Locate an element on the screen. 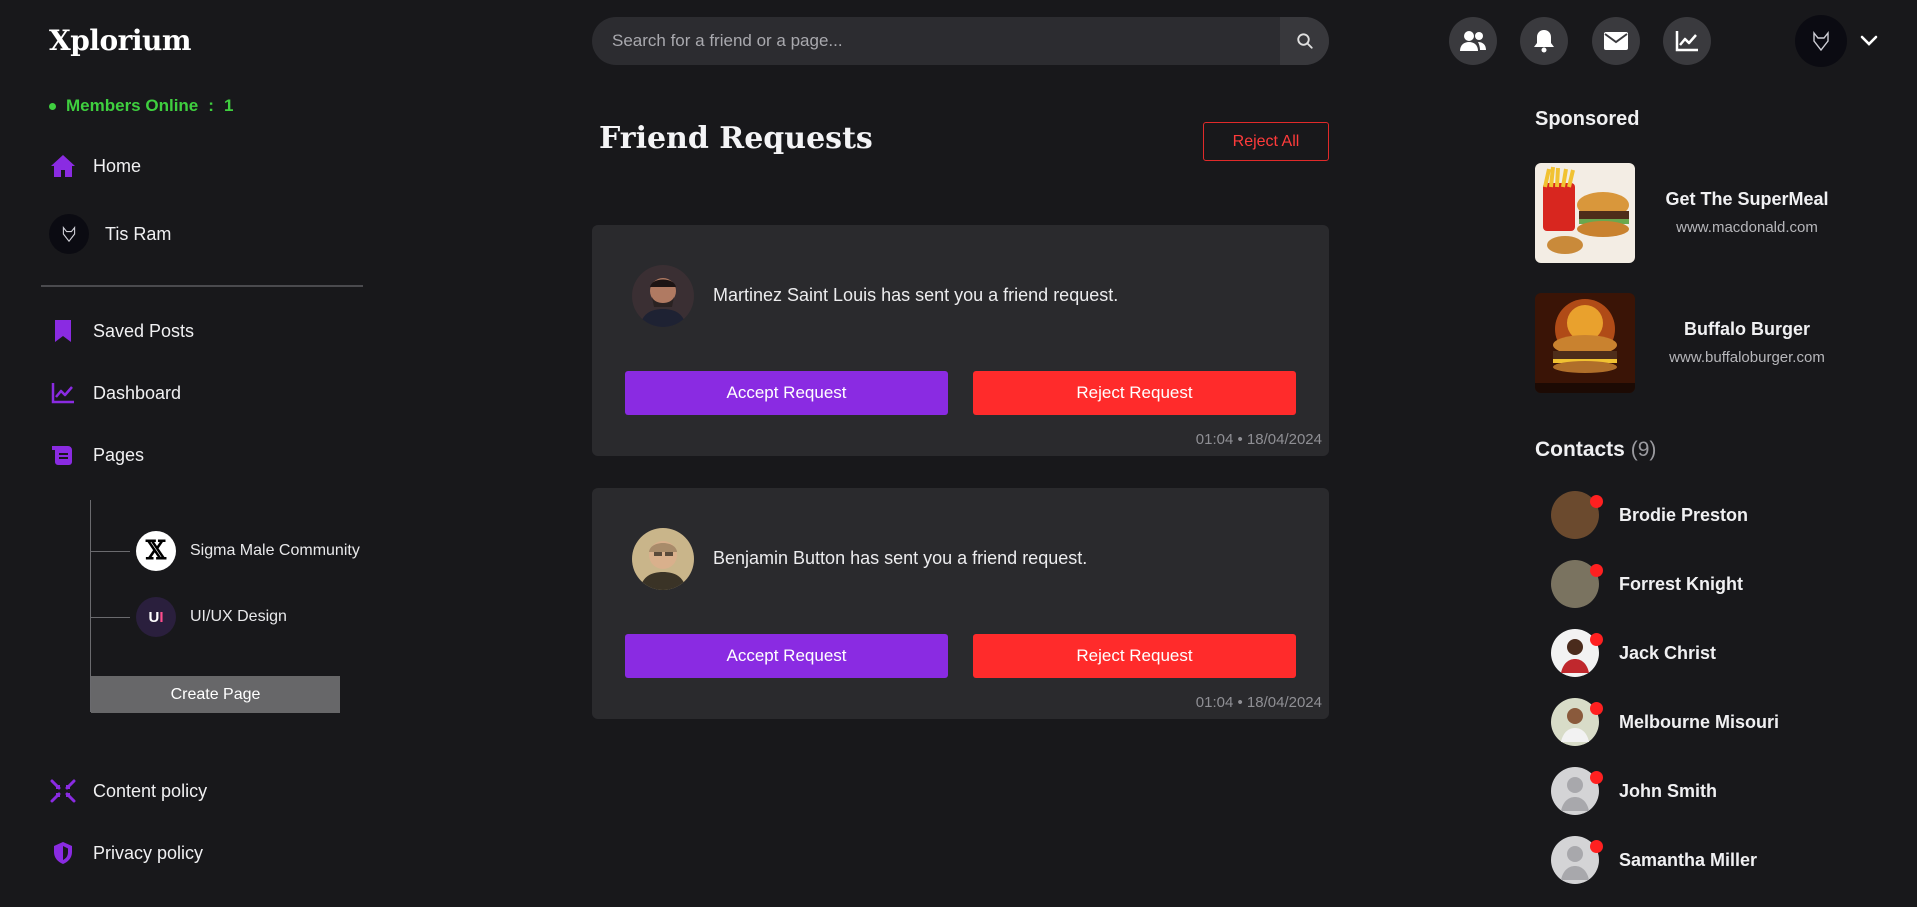 The height and width of the screenshot is (907, 1917). nav-dashboard-label: Dashboard is located at coordinates (137, 392).